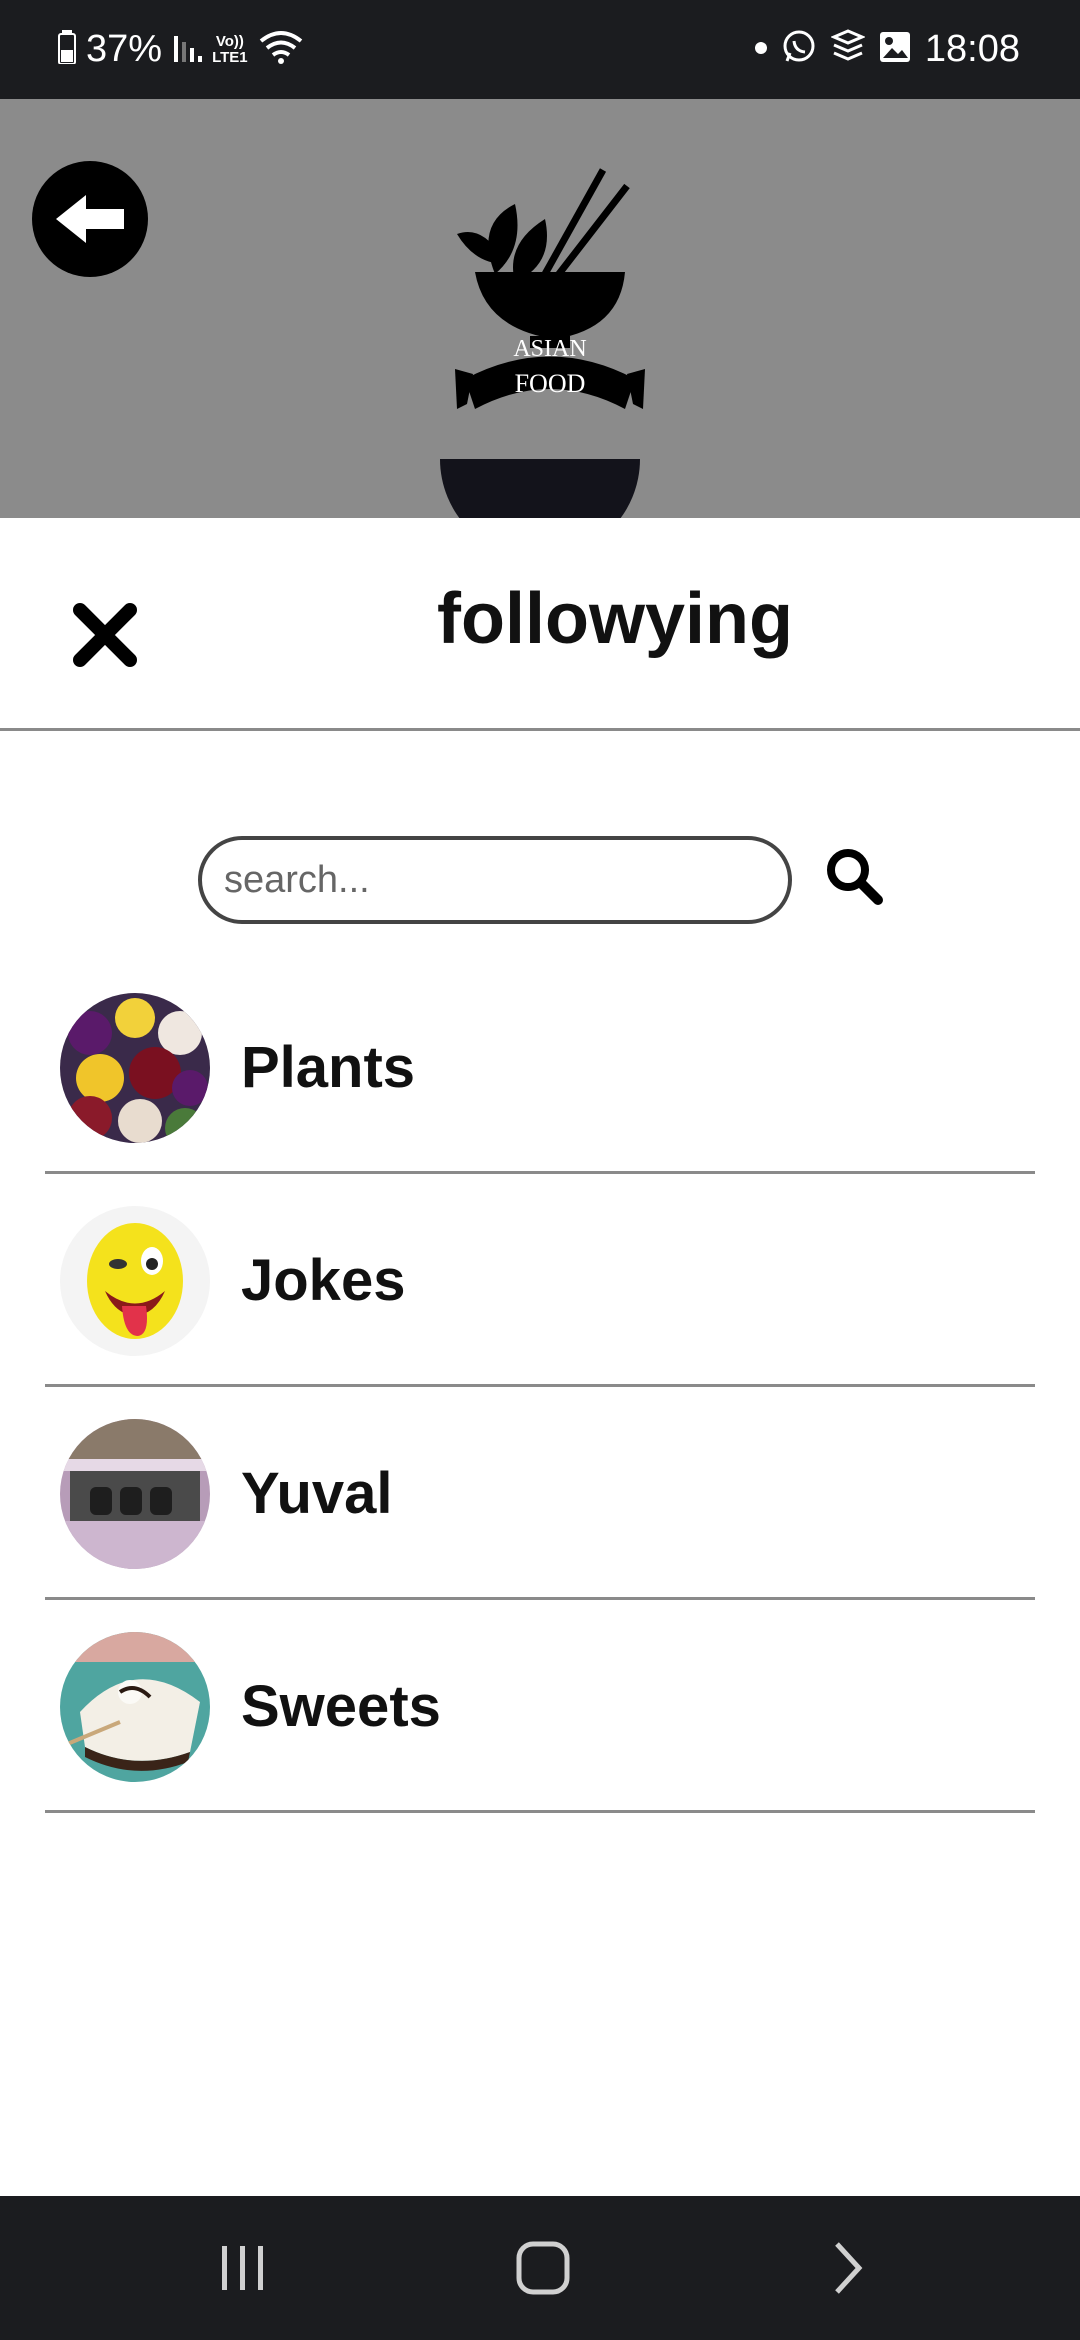 The width and height of the screenshot is (1080, 2340). Describe the element at coordinates (540, 49) in the screenshot. I see `status-bar: 37% Vo)) LTE1 18:08` at that location.